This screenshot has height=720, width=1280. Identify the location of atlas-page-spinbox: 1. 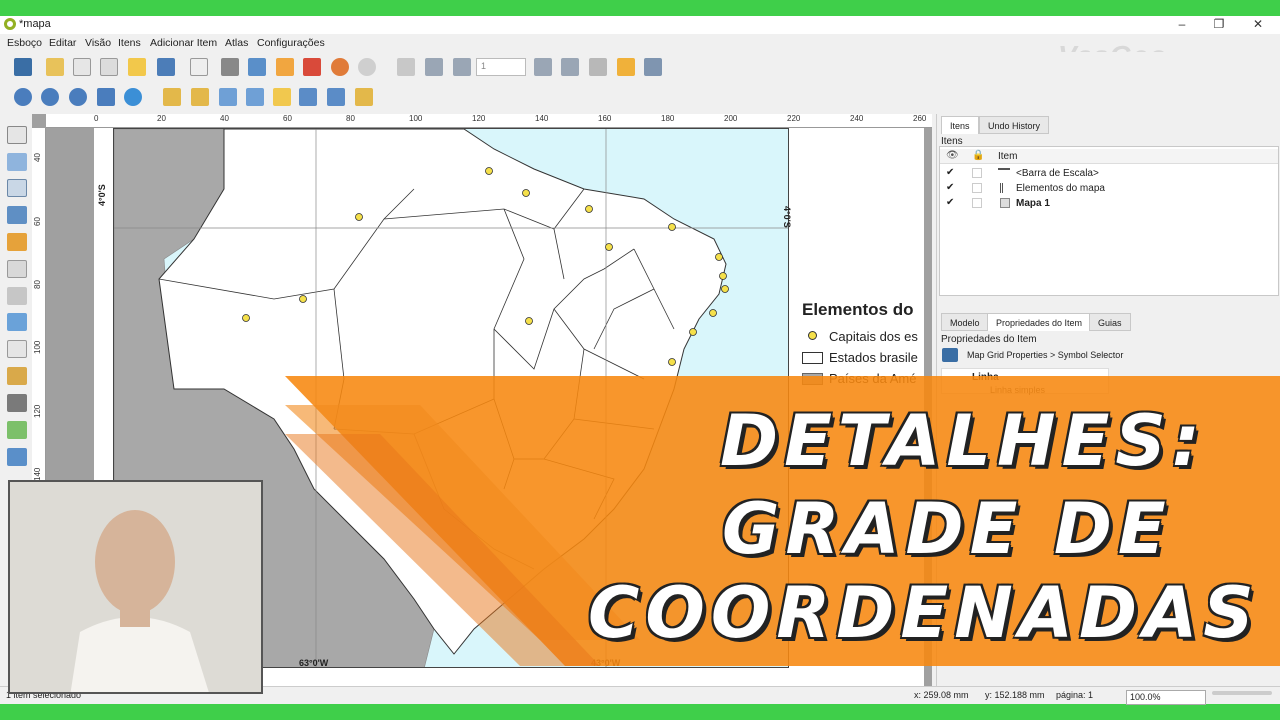
(501, 67).